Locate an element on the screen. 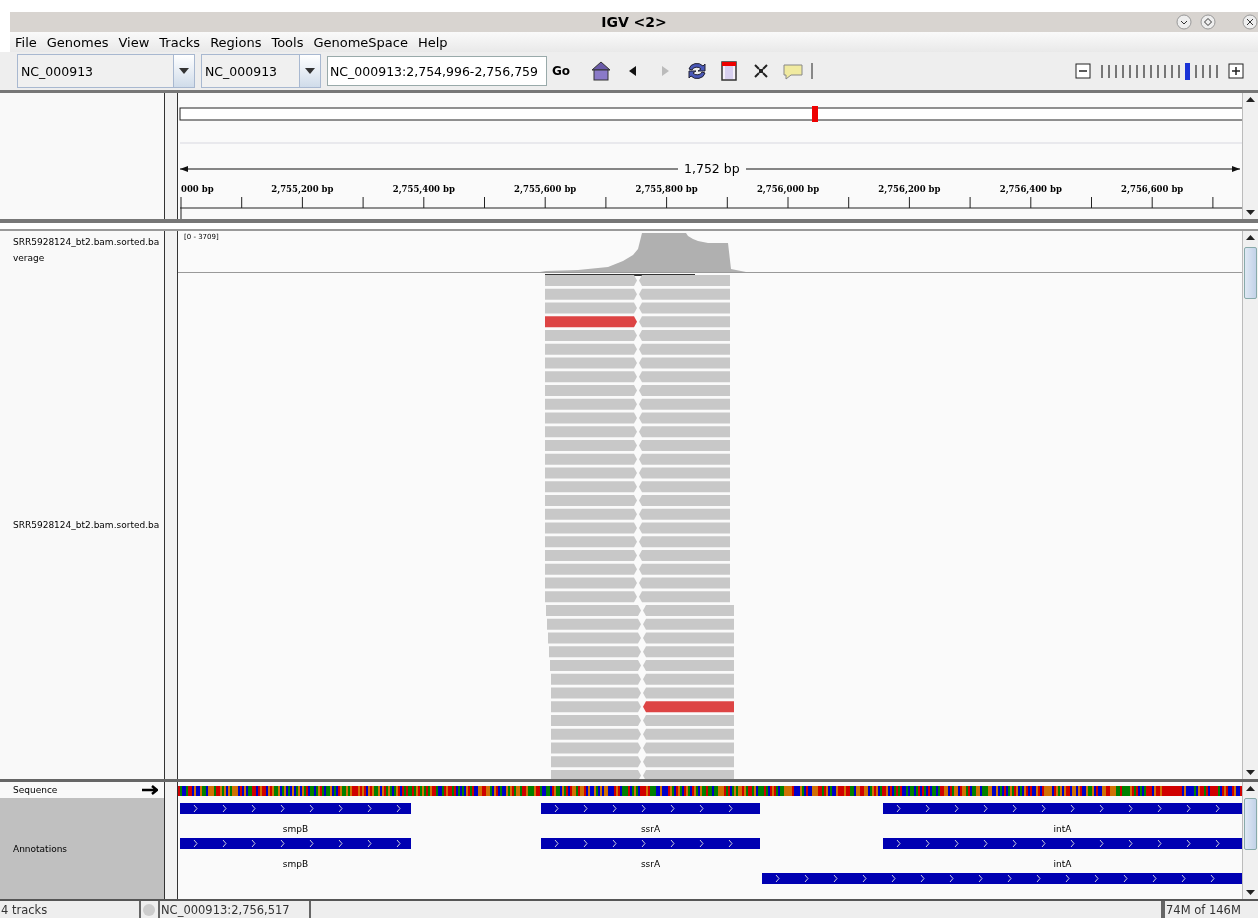 The height and width of the screenshot is (919, 1258). menu-item: GenomeSpace is located at coordinates (360, 42).